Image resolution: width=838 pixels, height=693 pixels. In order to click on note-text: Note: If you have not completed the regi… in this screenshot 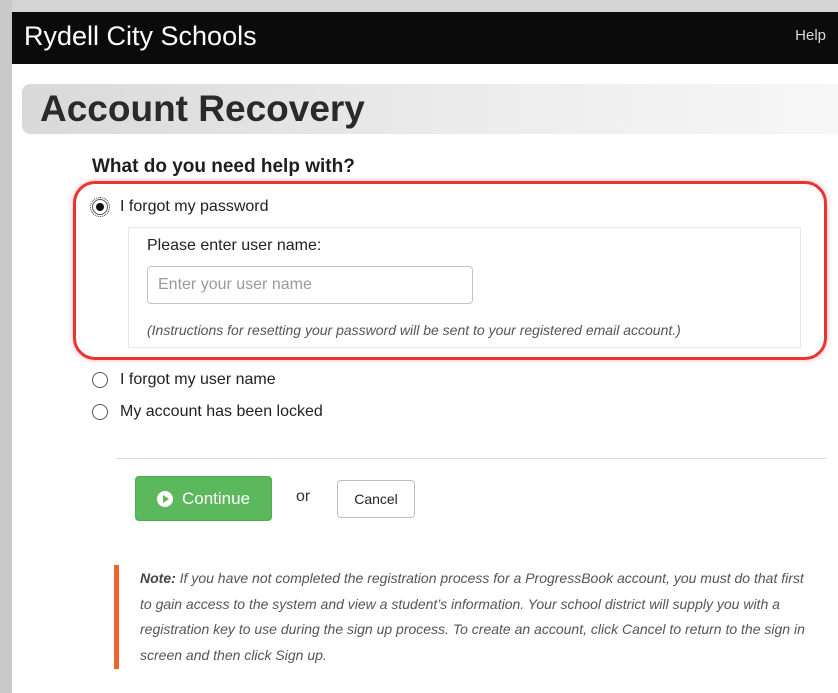, I will do `click(477, 617)`.